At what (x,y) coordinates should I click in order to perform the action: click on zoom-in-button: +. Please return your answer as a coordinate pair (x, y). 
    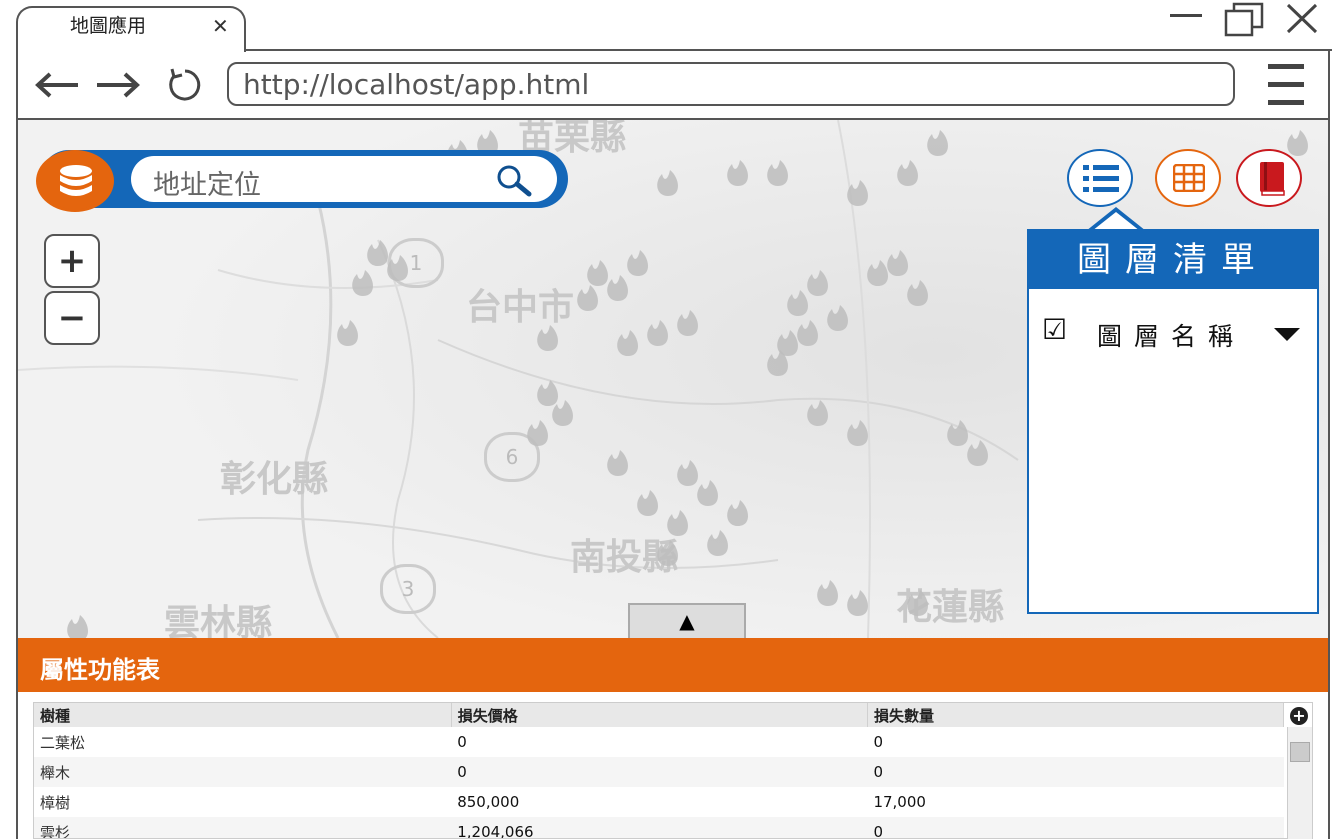
    Looking at the image, I should click on (72, 261).